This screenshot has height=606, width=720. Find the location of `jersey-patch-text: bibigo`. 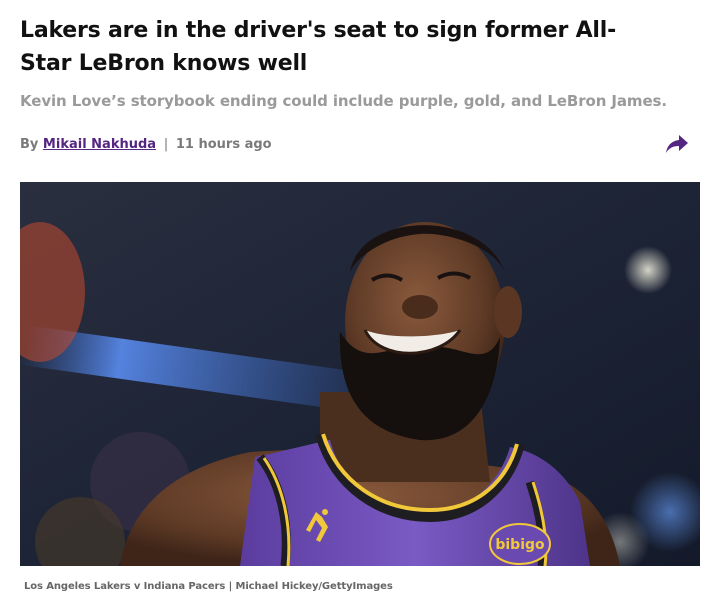

jersey-patch-text: bibigo is located at coordinates (520, 545).